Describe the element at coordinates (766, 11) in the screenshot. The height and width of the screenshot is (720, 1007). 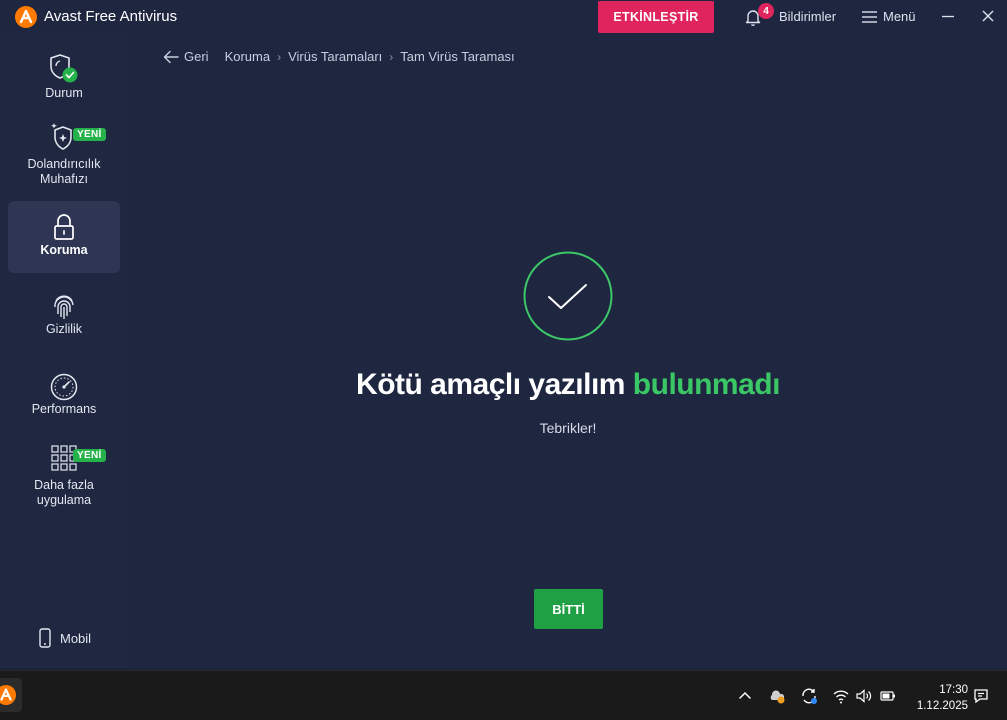
I see `notification-count-badge: 4` at that location.